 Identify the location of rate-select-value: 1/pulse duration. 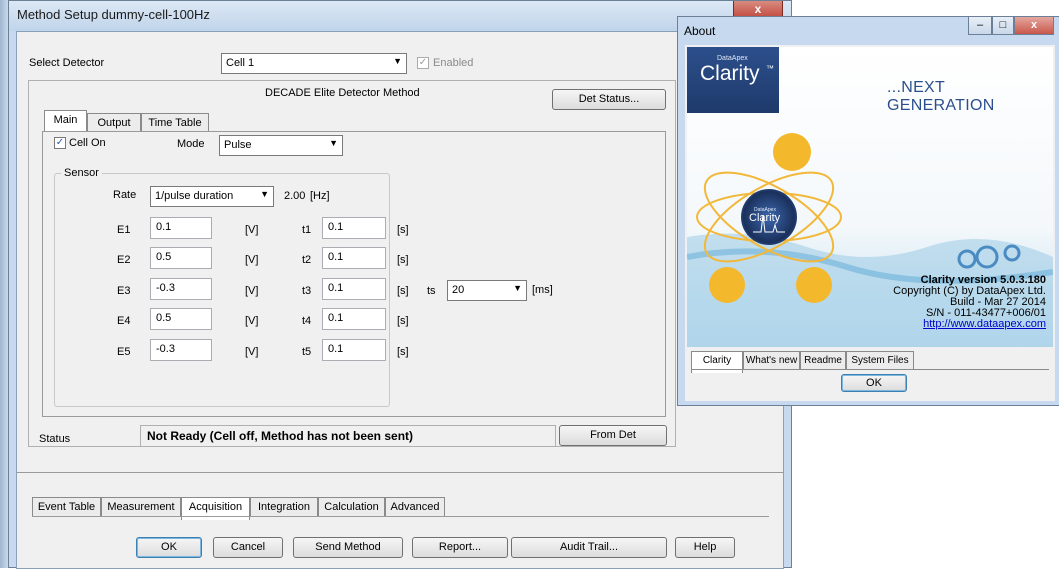
(194, 196).